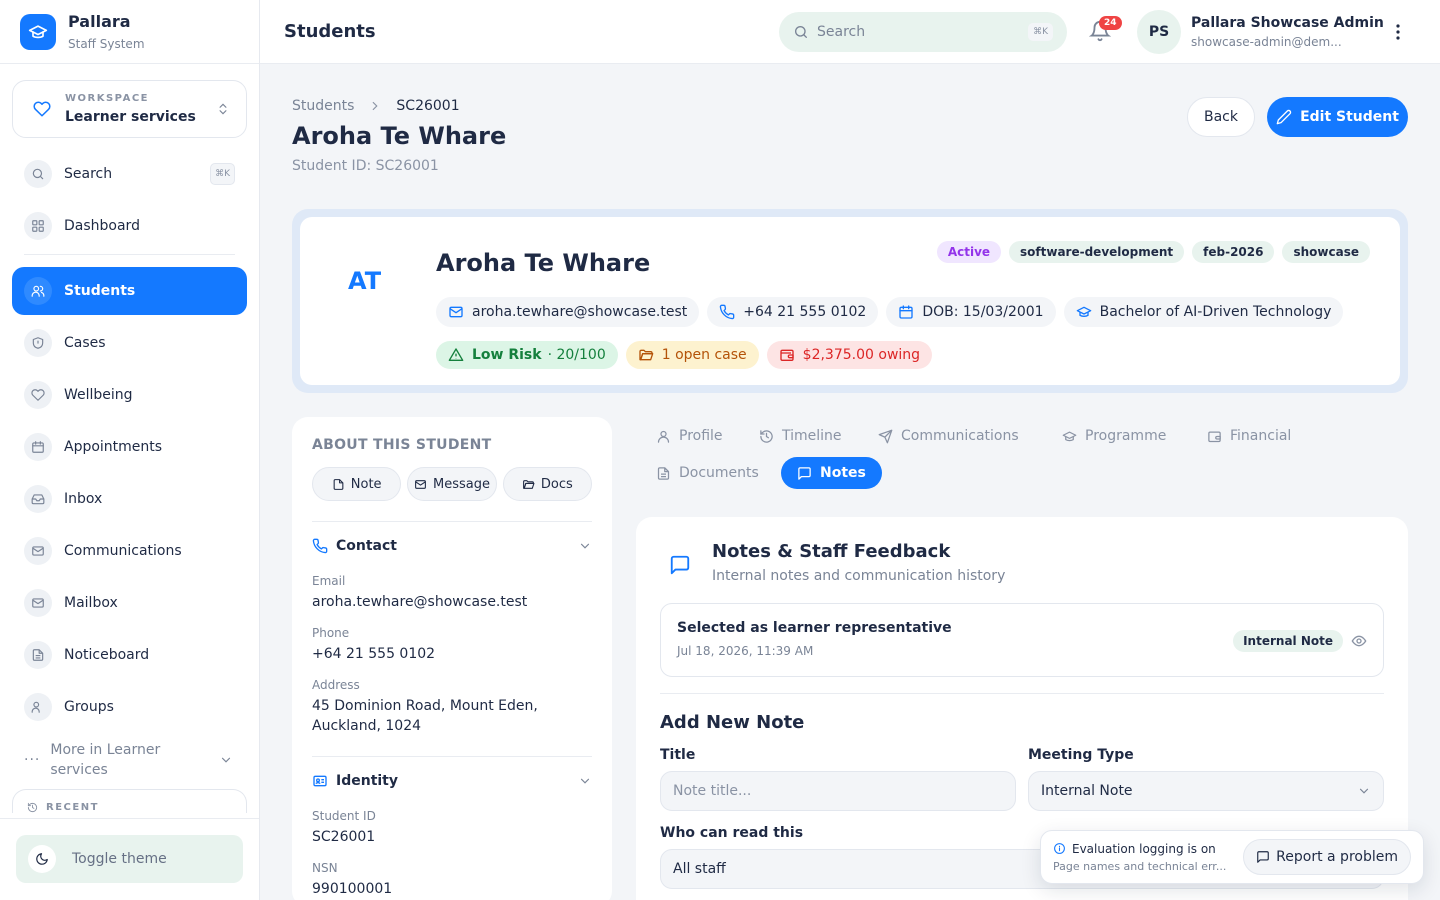  What do you see at coordinates (1398, 32) in the screenshot?
I see `more-options-button` at bounding box center [1398, 32].